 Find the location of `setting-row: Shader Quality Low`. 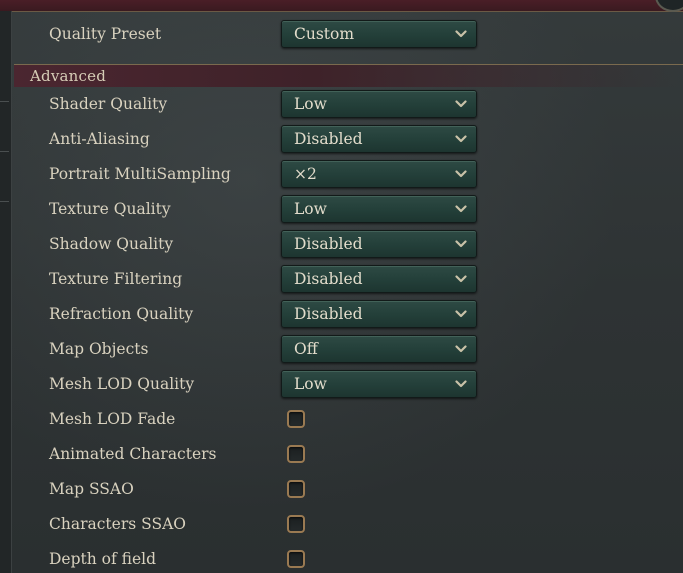

setting-row: Shader Quality Low is located at coordinates (341, 103).